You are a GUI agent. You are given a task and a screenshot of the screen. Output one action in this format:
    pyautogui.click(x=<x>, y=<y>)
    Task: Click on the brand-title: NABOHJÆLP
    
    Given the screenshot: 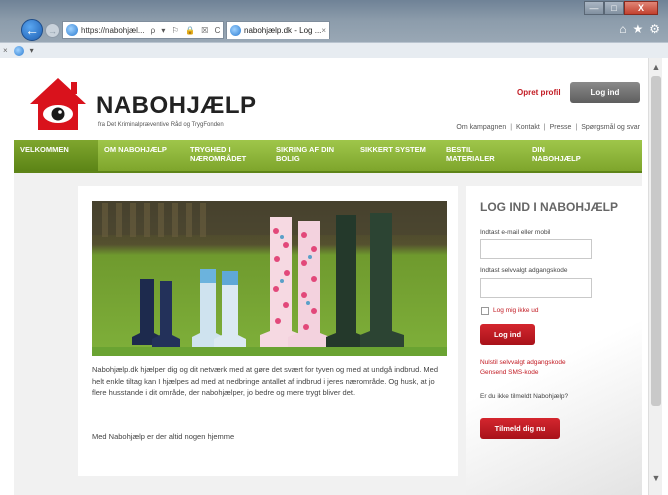 What is the action you would take?
    pyautogui.click(x=176, y=106)
    